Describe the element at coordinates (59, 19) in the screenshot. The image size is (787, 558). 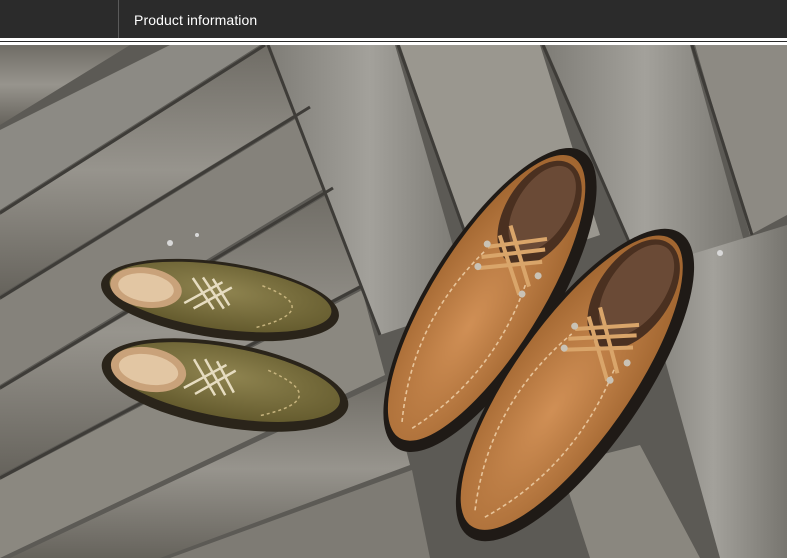
I see `header-left-panel` at that location.